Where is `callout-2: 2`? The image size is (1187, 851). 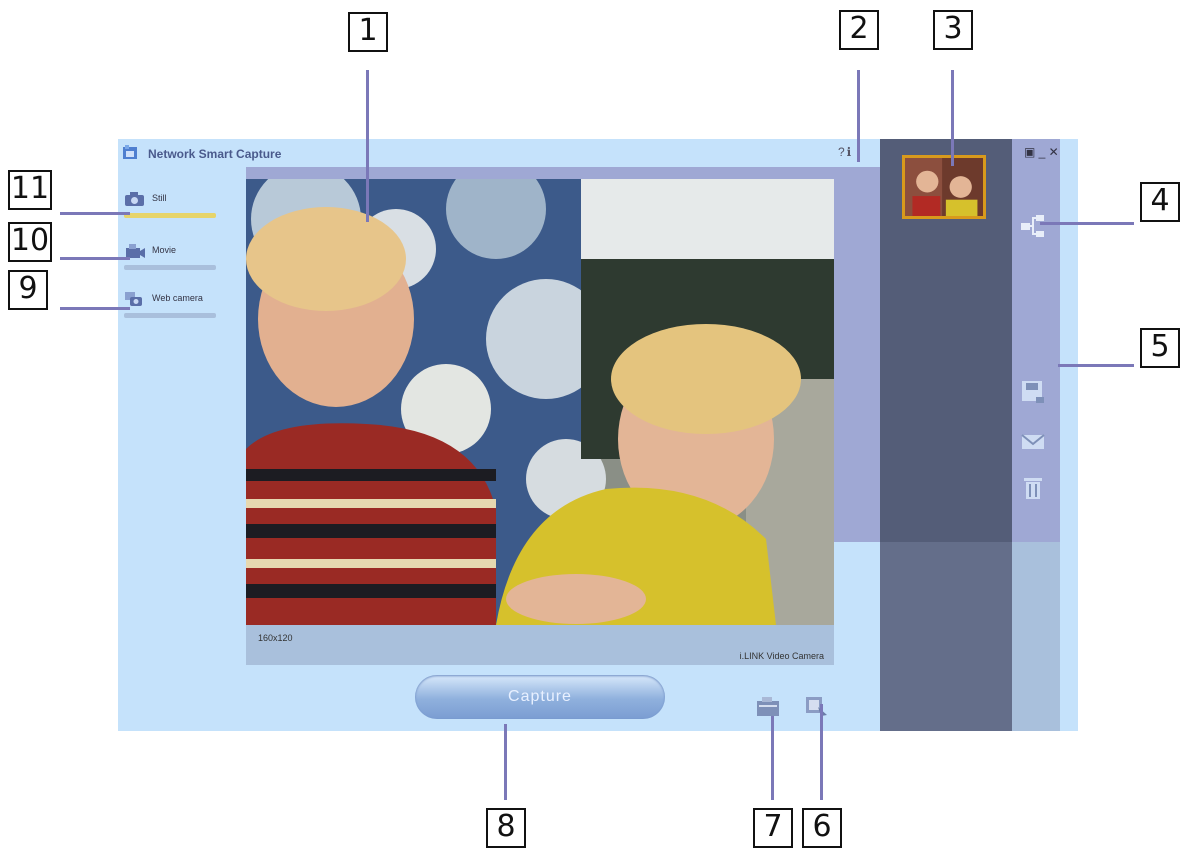
callout-2: 2 is located at coordinates (859, 30).